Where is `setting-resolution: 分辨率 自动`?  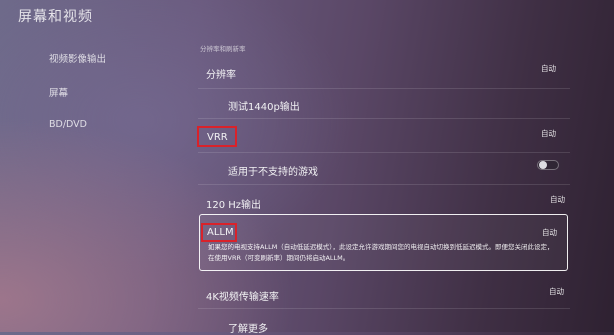
setting-resolution: 分辨率 自动 is located at coordinates (383, 73).